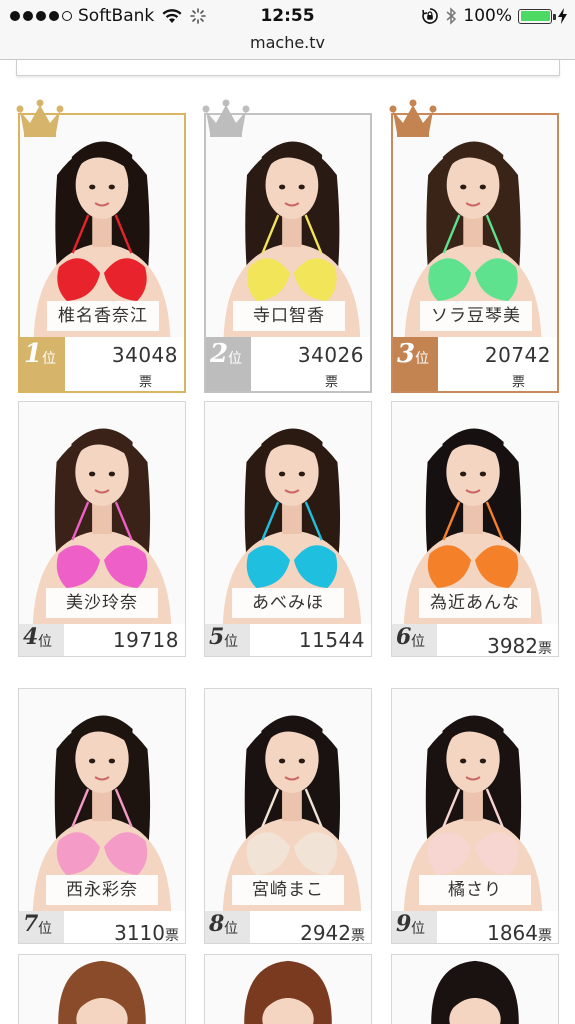  Describe the element at coordinates (288, 890) in the screenshot. I see `model-name: 宮崎まこ` at that location.